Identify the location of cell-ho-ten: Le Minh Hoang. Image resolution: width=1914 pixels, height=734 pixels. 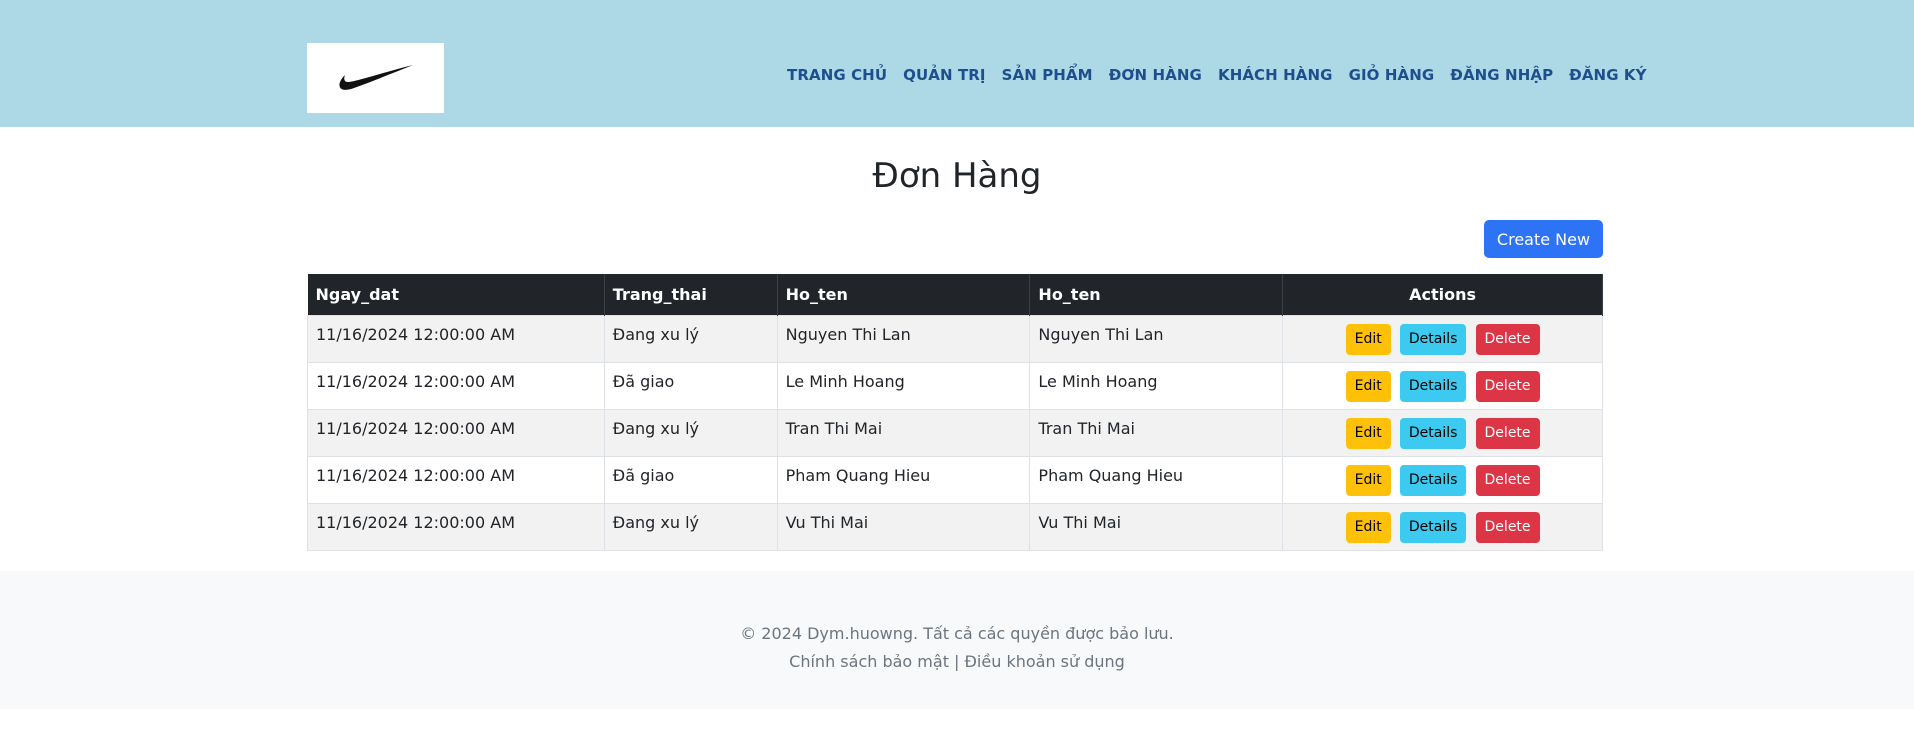
(903, 386).